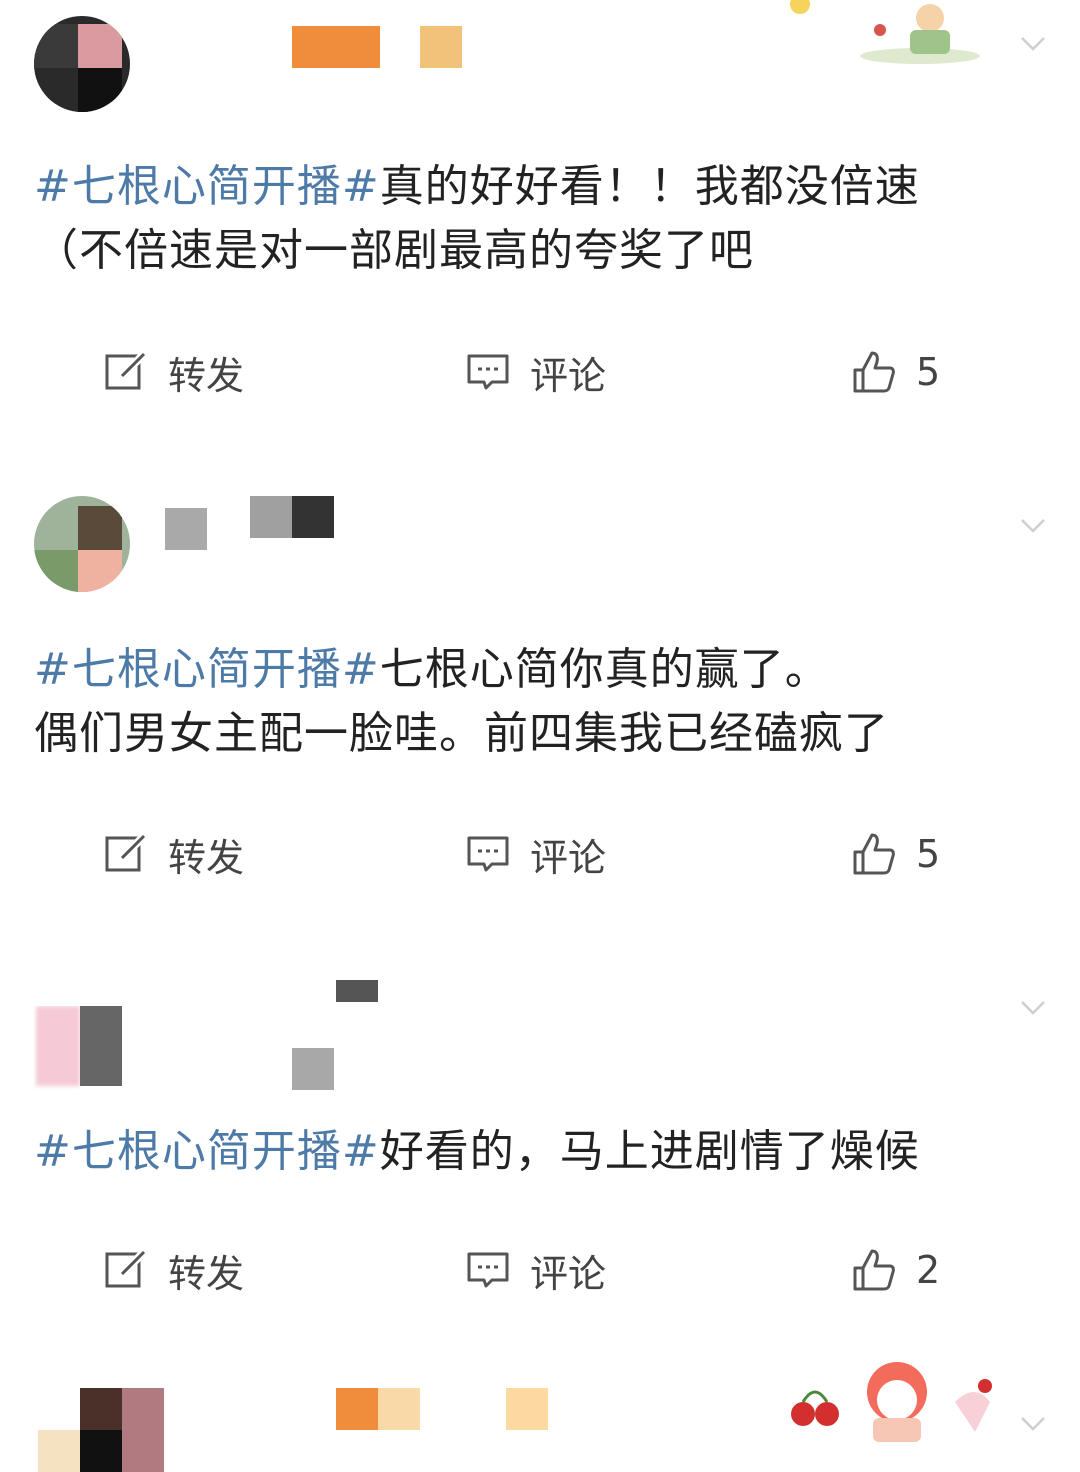 Image resolution: width=1080 pixels, height=1472 pixels. I want to click on post-text: #七根心简开播#真的好好看！！我都没倍速 （不倍速是对一部剧最高的夸奖了吧, so click(477, 218).